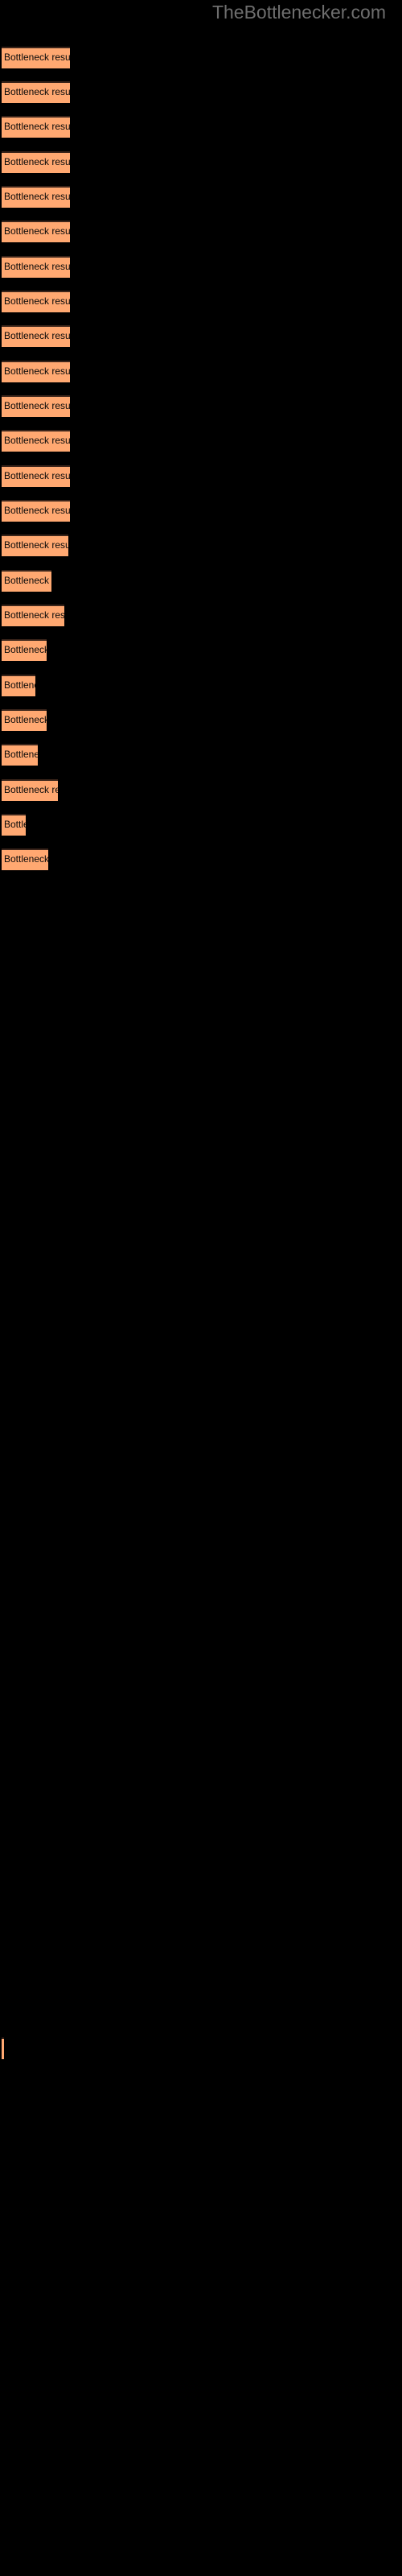  What do you see at coordinates (201, 2048) in the screenshot?
I see `bar-row` at bounding box center [201, 2048].